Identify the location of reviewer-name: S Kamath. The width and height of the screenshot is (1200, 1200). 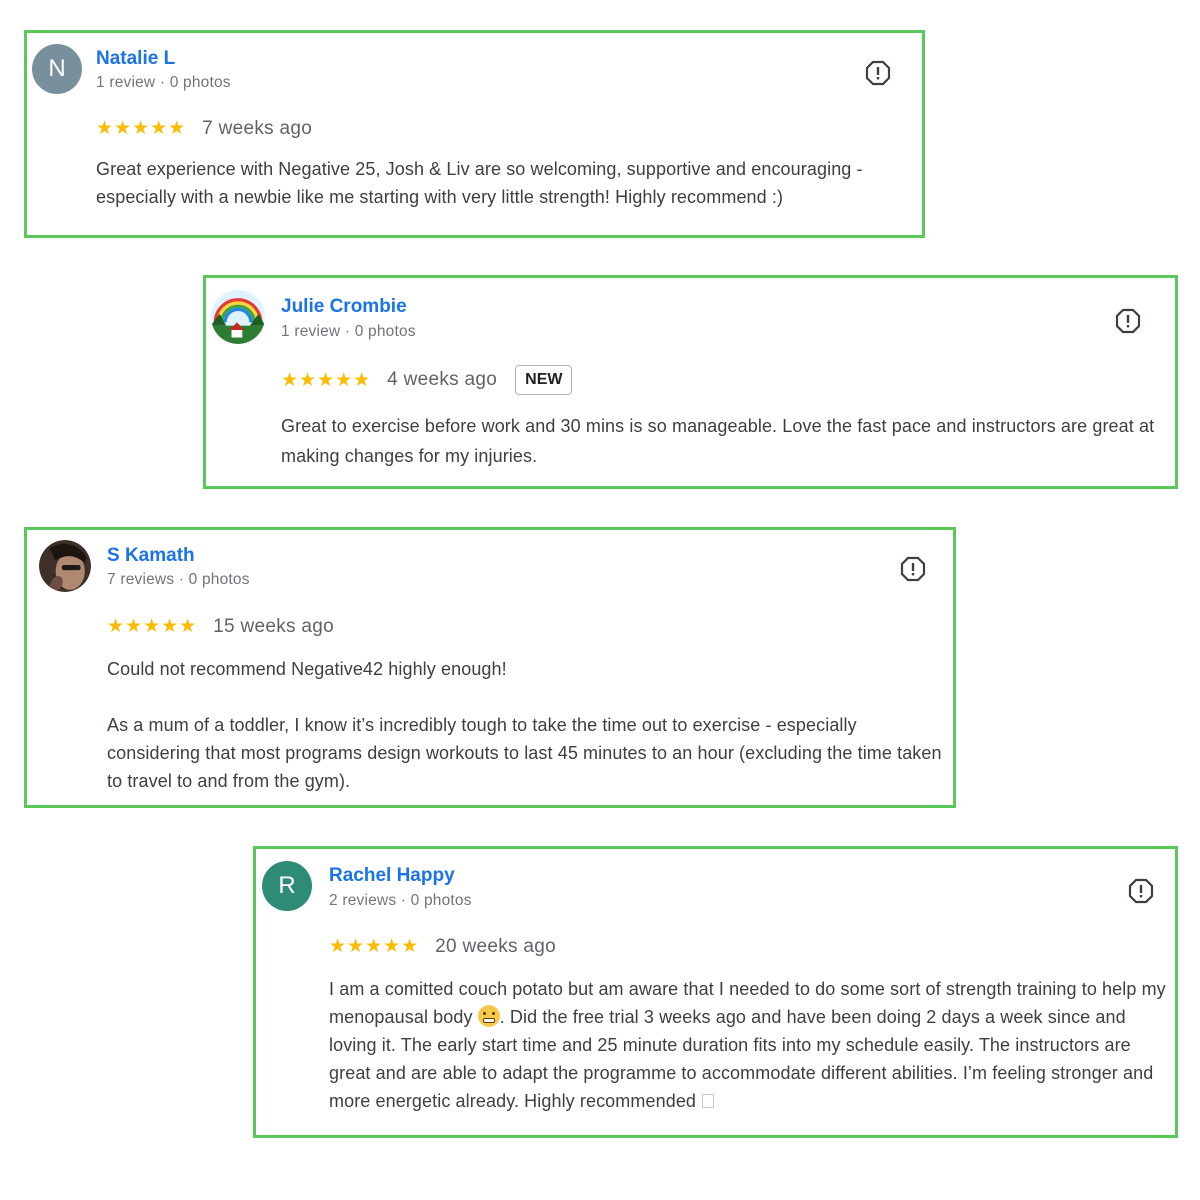
(151, 556).